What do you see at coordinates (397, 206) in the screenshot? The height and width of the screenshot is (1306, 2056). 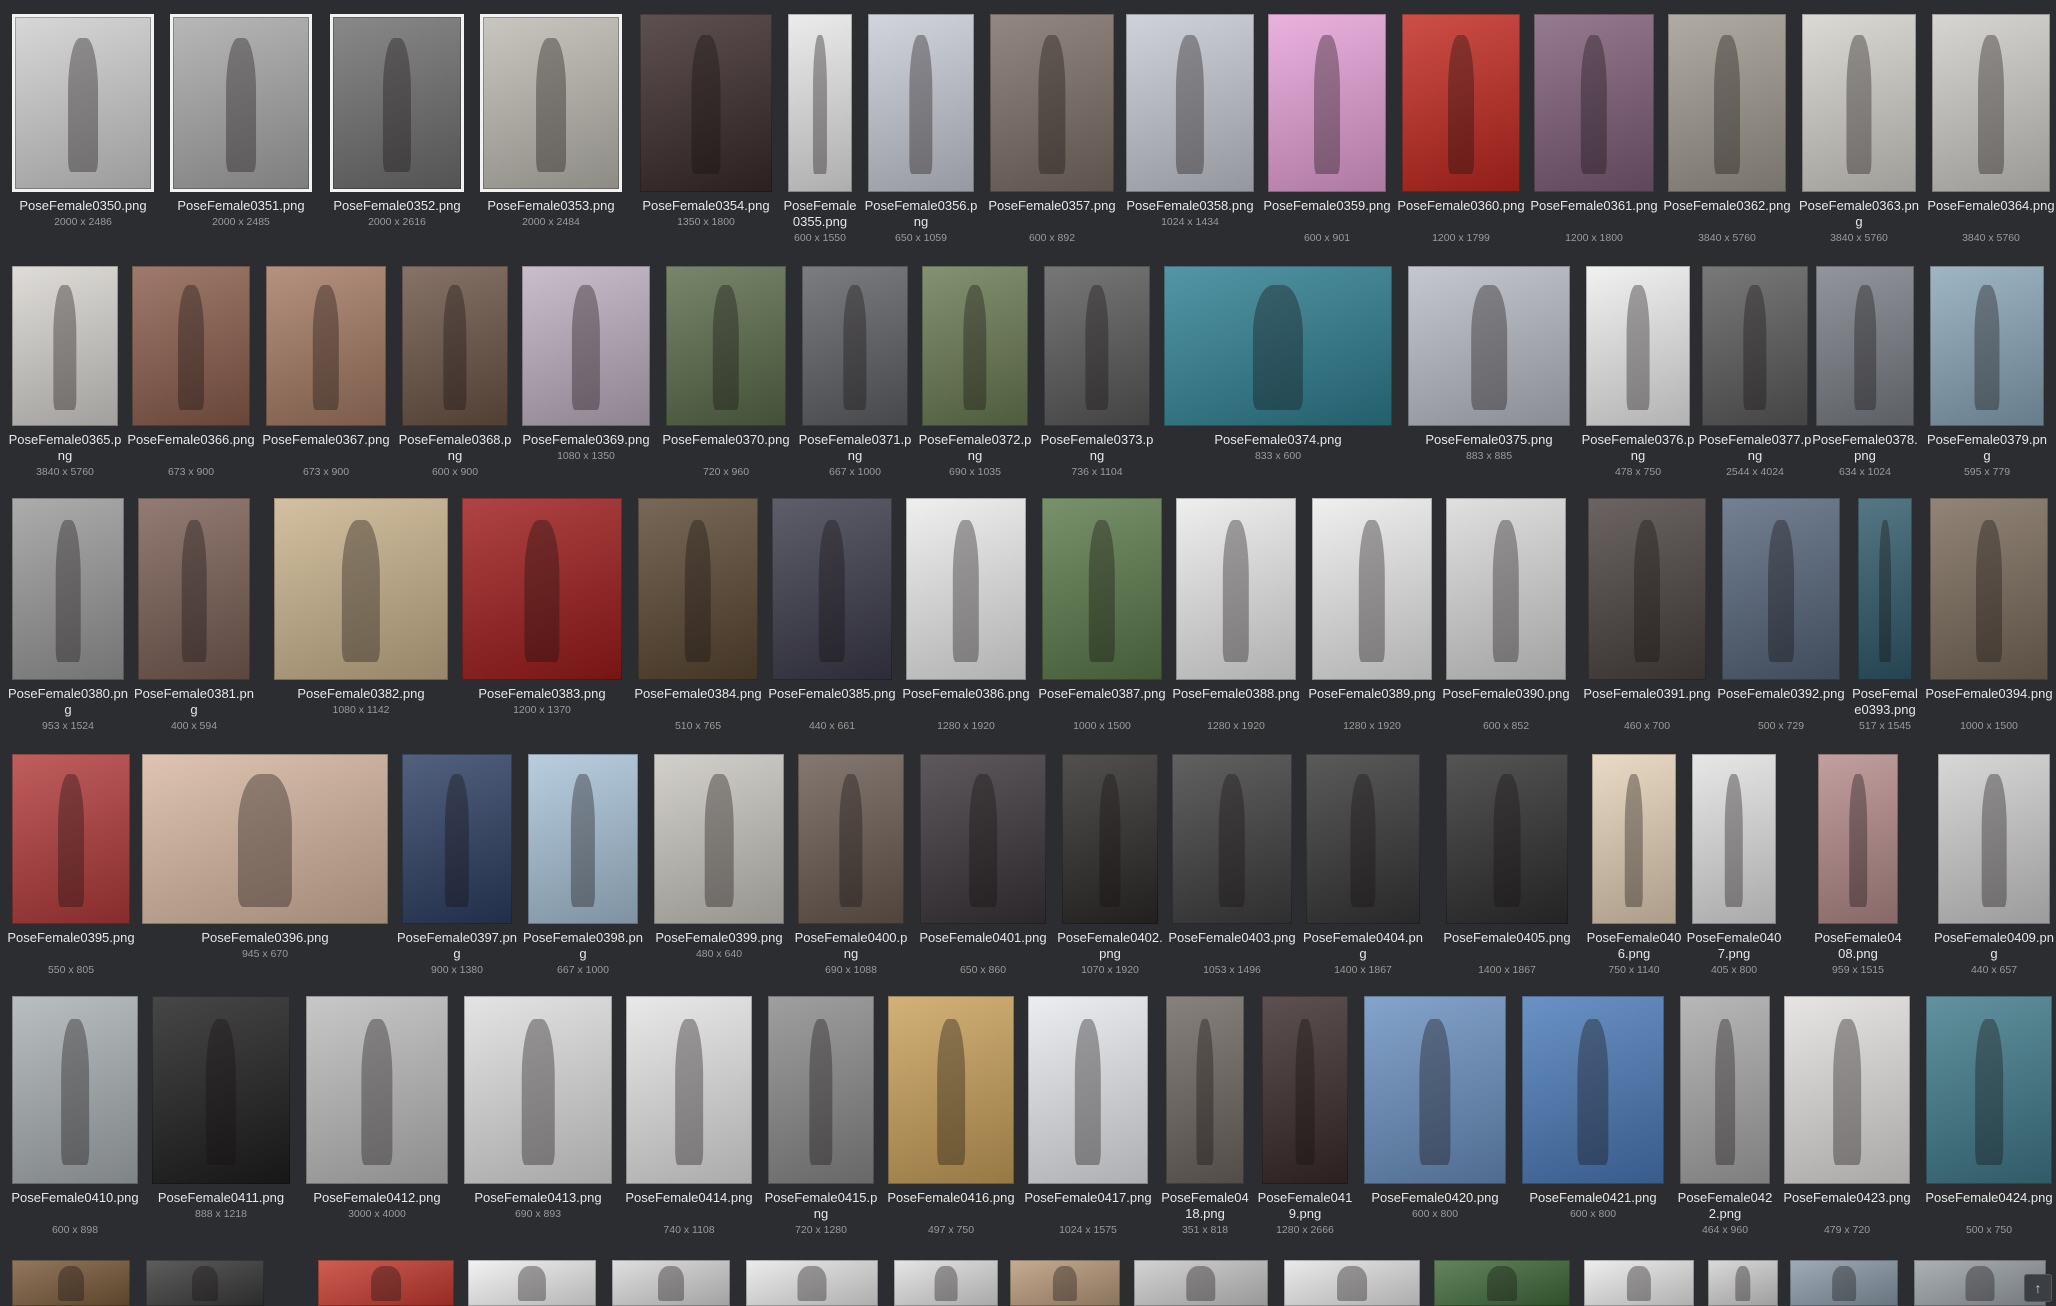 I see `image-filename: PoseFemale0352.png` at bounding box center [397, 206].